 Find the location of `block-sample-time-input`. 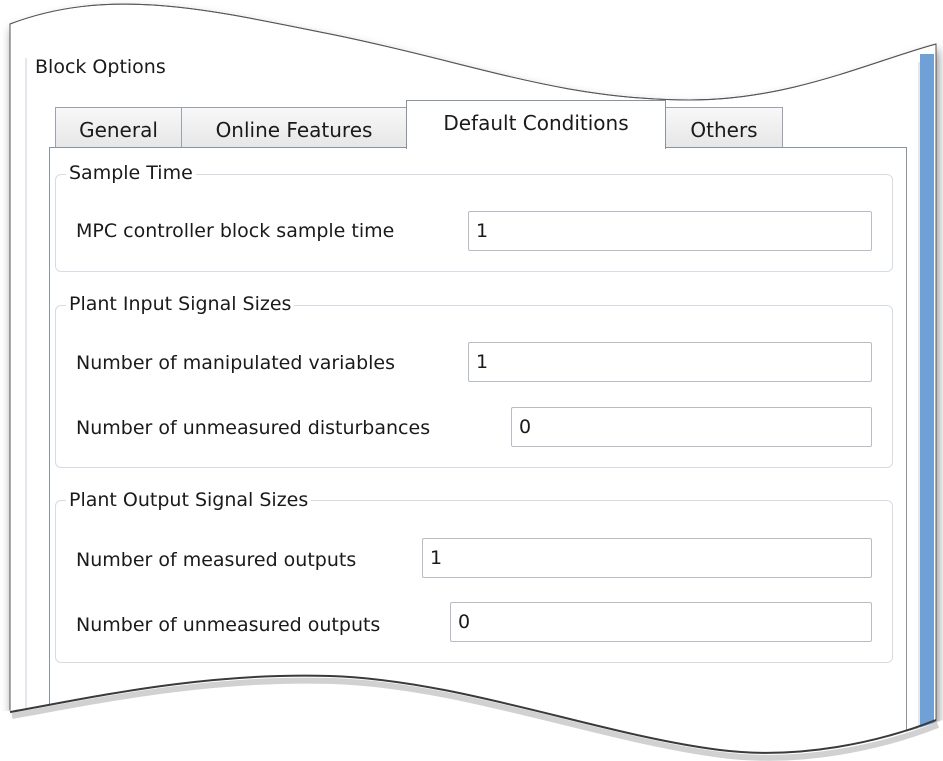

block-sample-time-input is located at coordinates (670, 231).